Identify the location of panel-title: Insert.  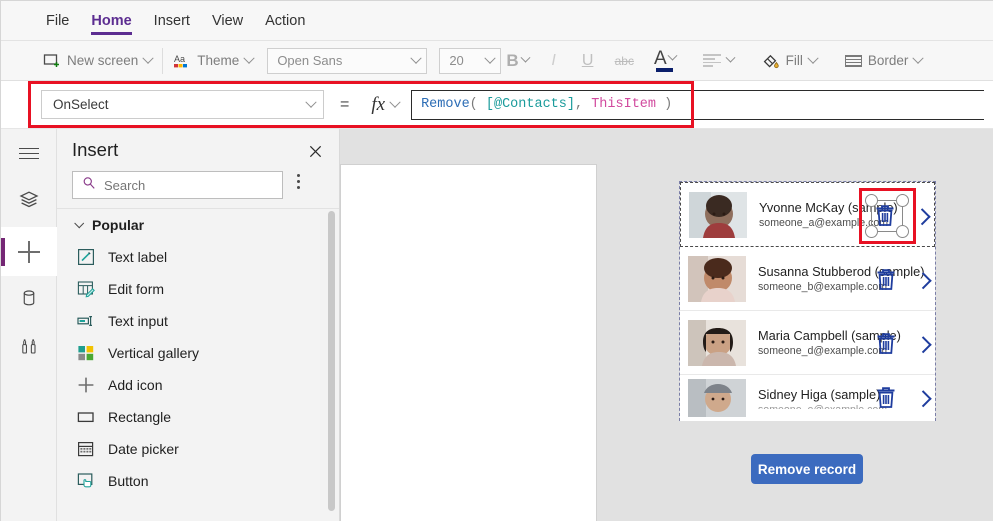
(95, 149).